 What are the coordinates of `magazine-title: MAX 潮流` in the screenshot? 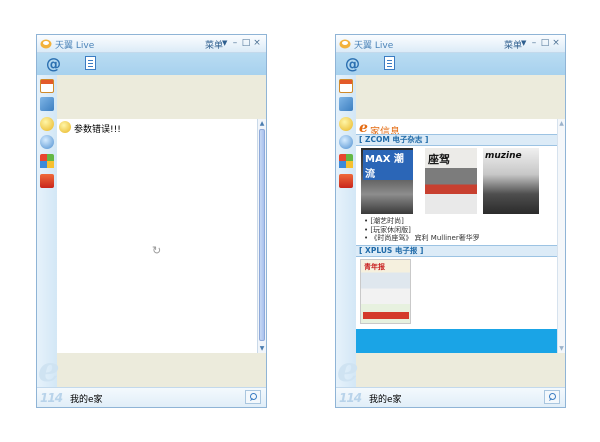 It's located at (388, 165).